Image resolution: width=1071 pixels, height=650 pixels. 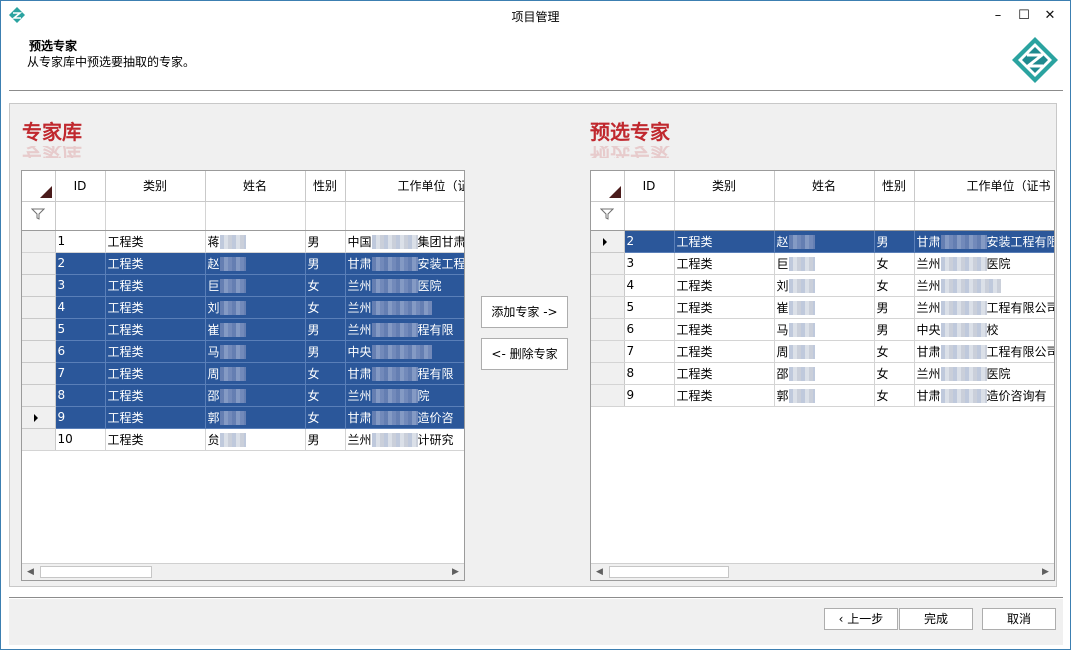 What do you see at coordinates (724, 186) in the screenshot?
I see `column-header-category: 类别` at bounding box center [724, 186].